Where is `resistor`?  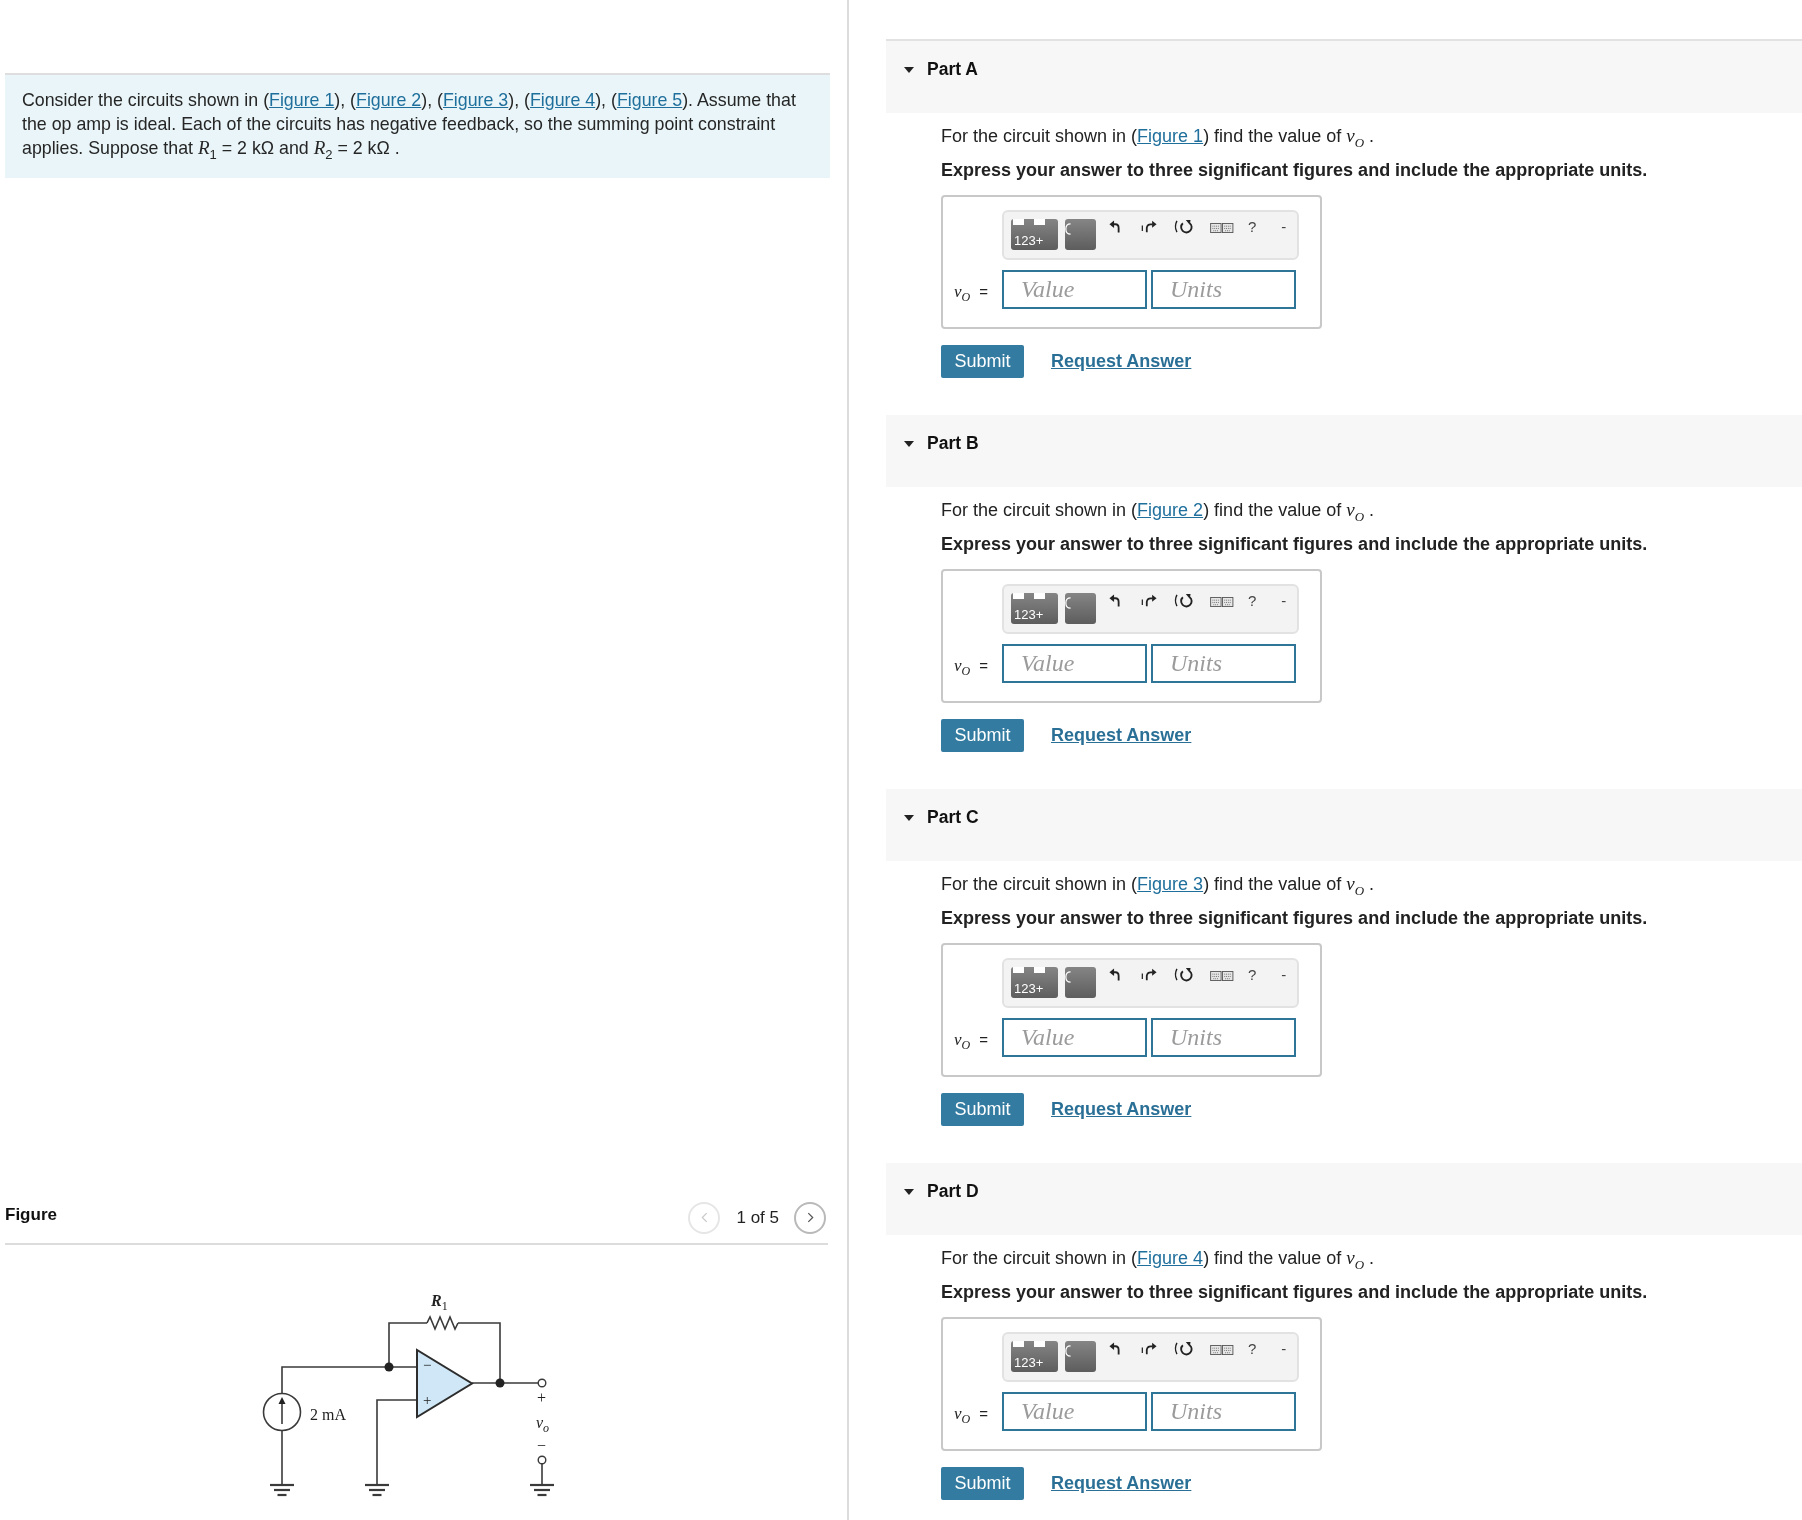 resistor is located at coordinates (442, 1323).